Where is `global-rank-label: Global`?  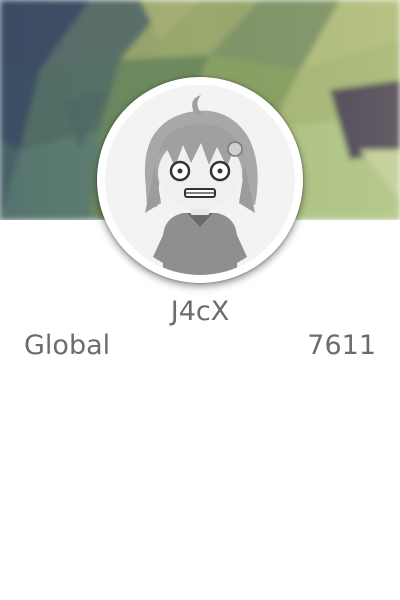
global-rank-label: Global is located at coordinates (67, 345).